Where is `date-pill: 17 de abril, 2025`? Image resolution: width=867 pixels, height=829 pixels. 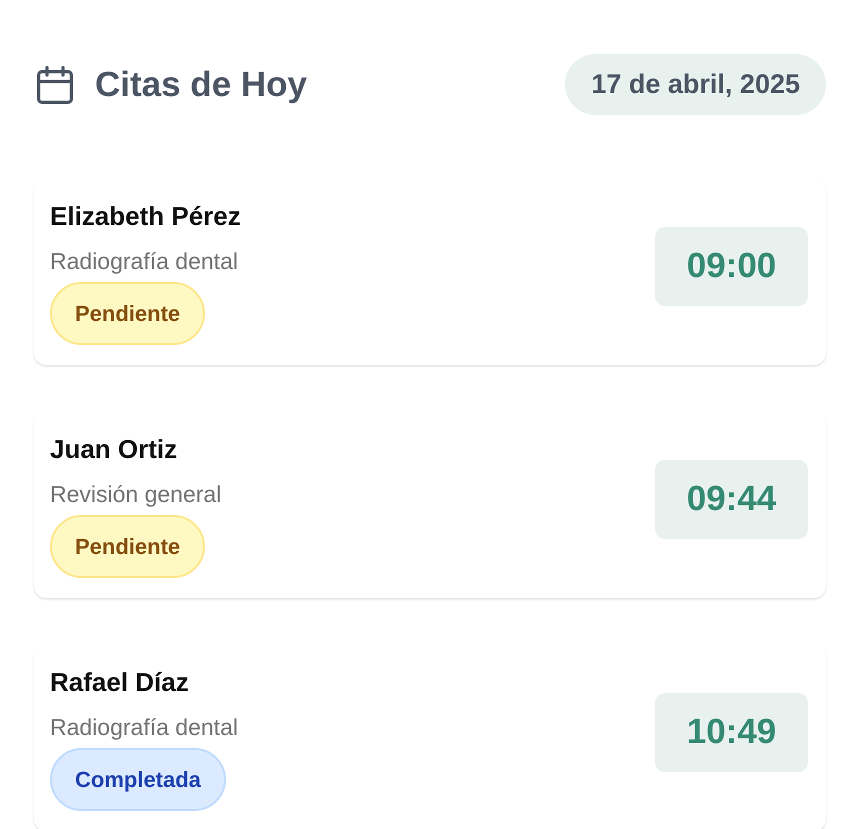
date-pill: 17 de abril, 2025 is located at coordinates (695, 84).